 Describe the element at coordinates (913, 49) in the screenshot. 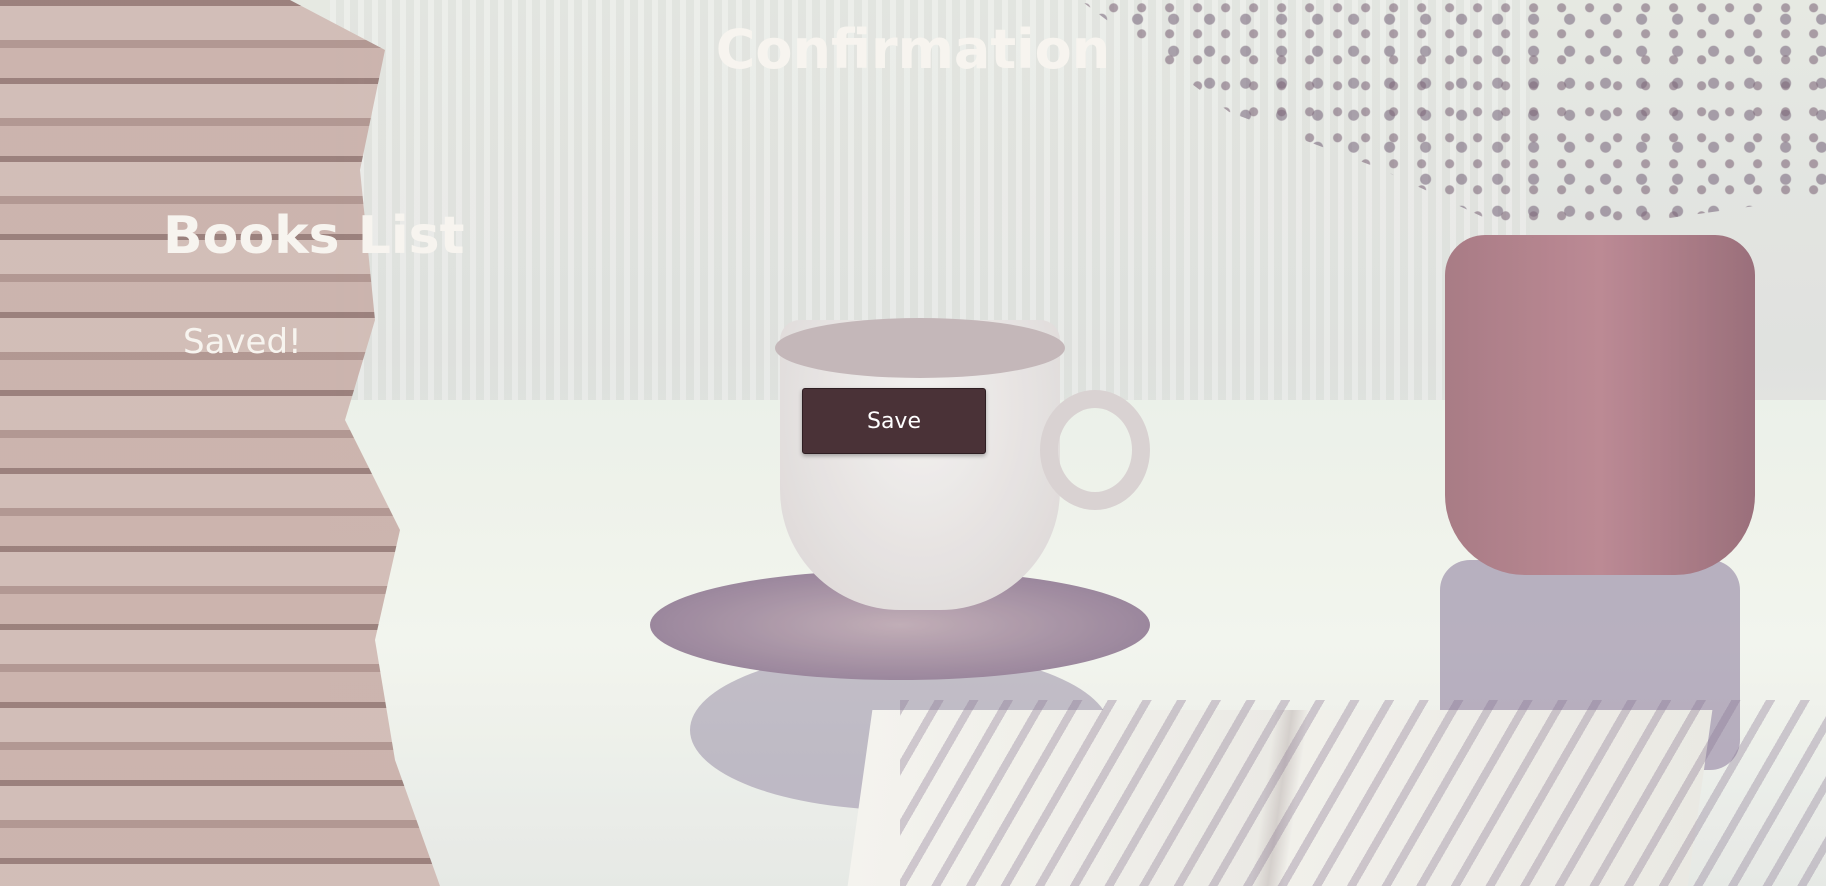

I see `page-title: Confirmation` at that location.